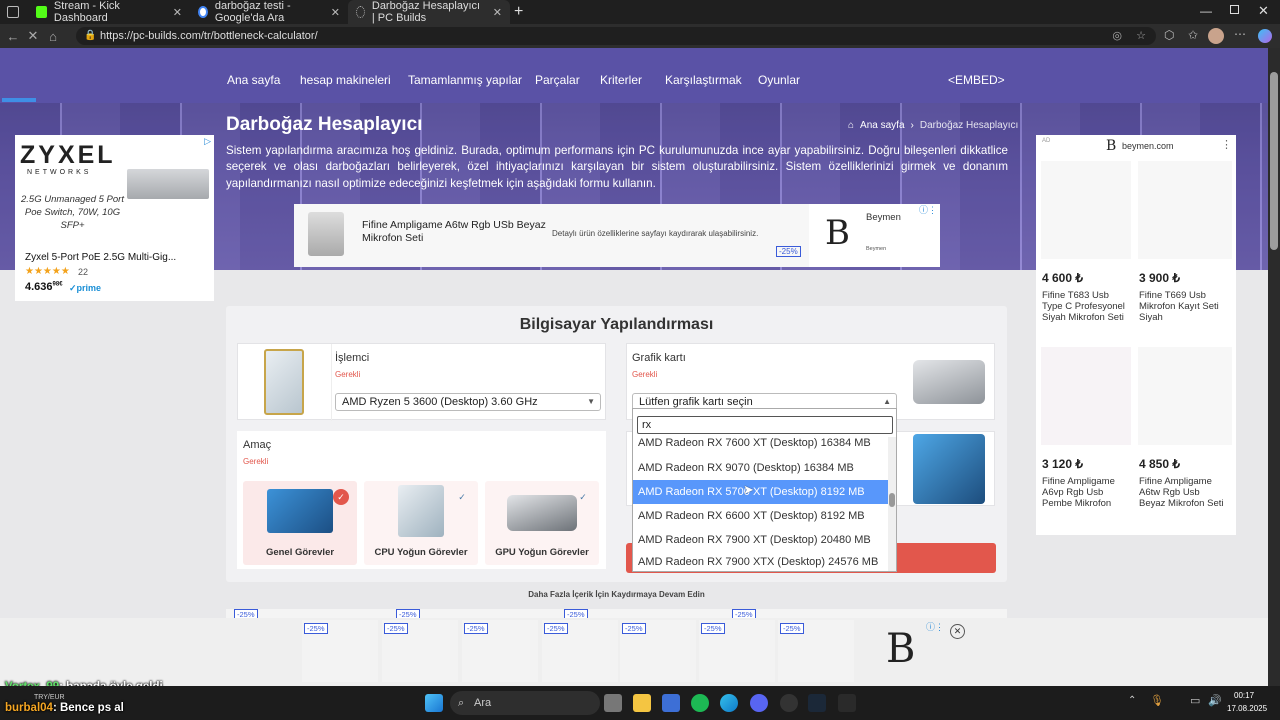 The image size is (1280, 720). What do you see at coordinates (324, 124) in the screenshot?
I see `page-title: Darboğaz Hesaplayıcı` at bounding box center [324, 124].